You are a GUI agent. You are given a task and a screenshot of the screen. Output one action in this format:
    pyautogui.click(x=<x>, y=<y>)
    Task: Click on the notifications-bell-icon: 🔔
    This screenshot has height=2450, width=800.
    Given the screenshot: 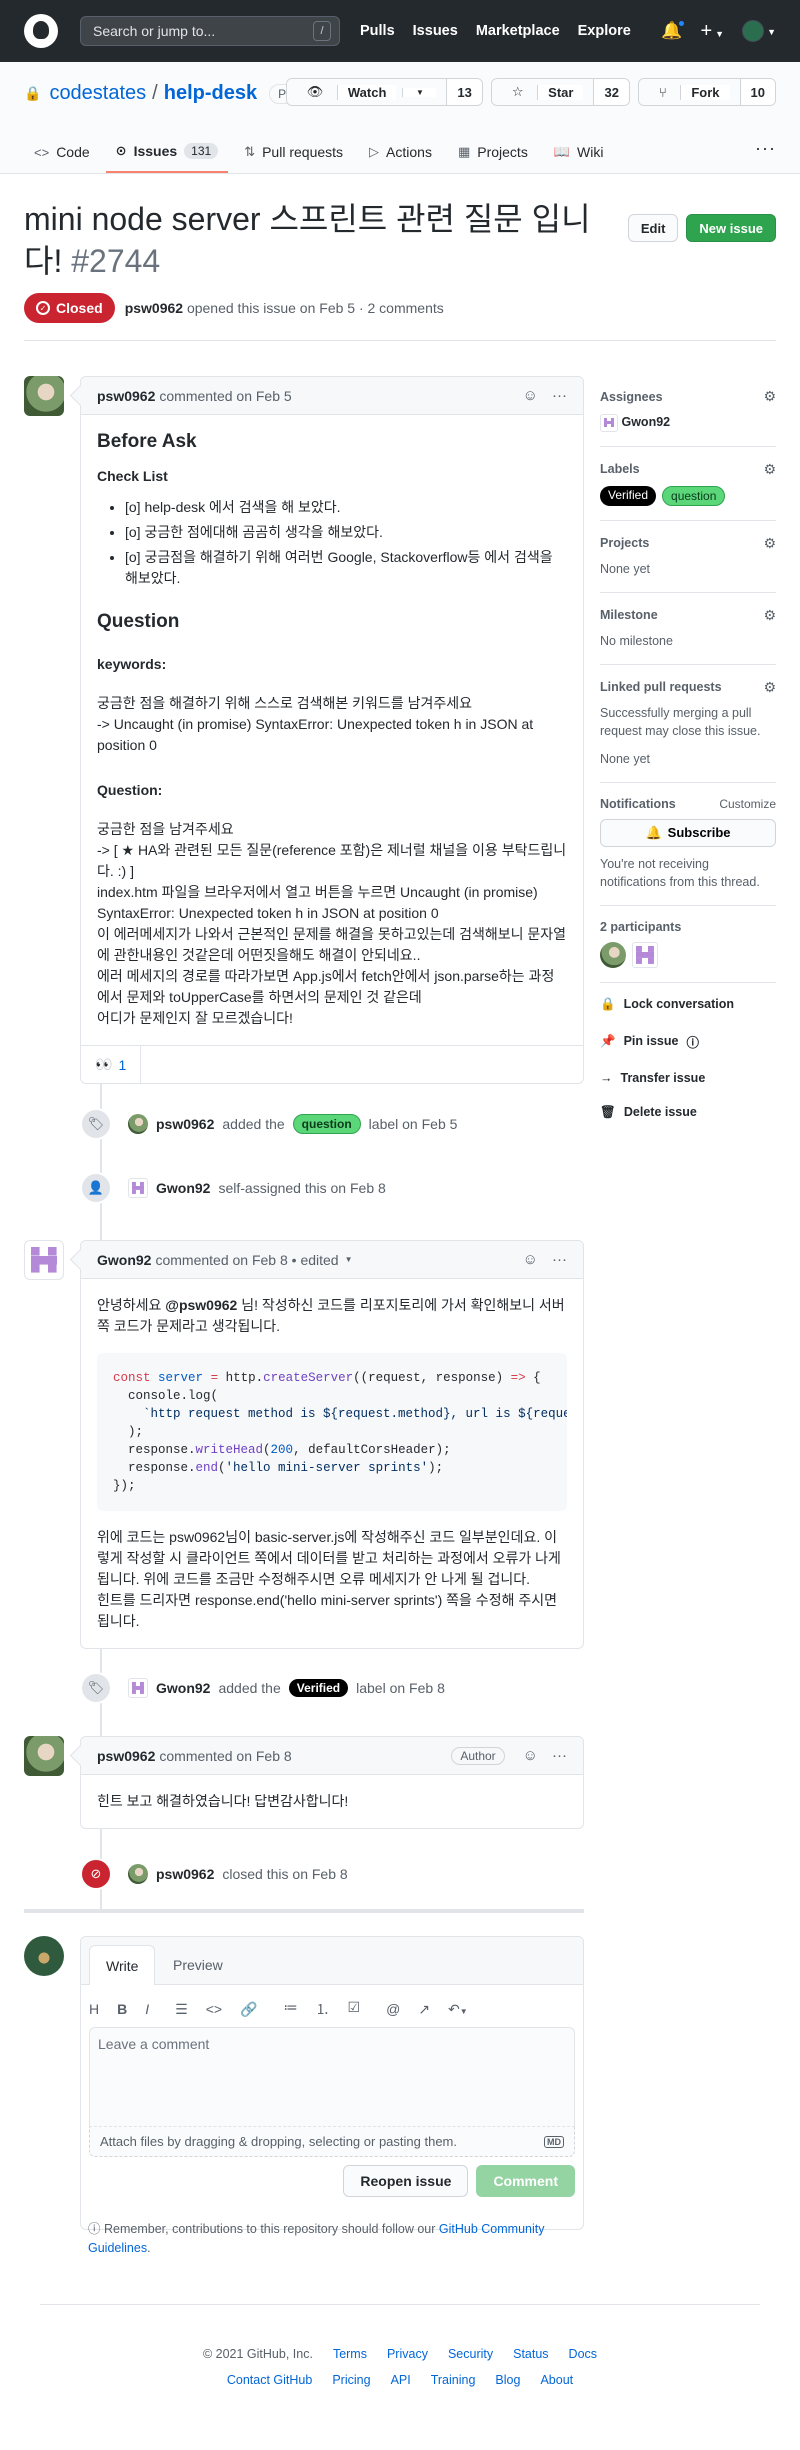 What is the action you would take?
    pyautogui.click(x=674, y=30)
    